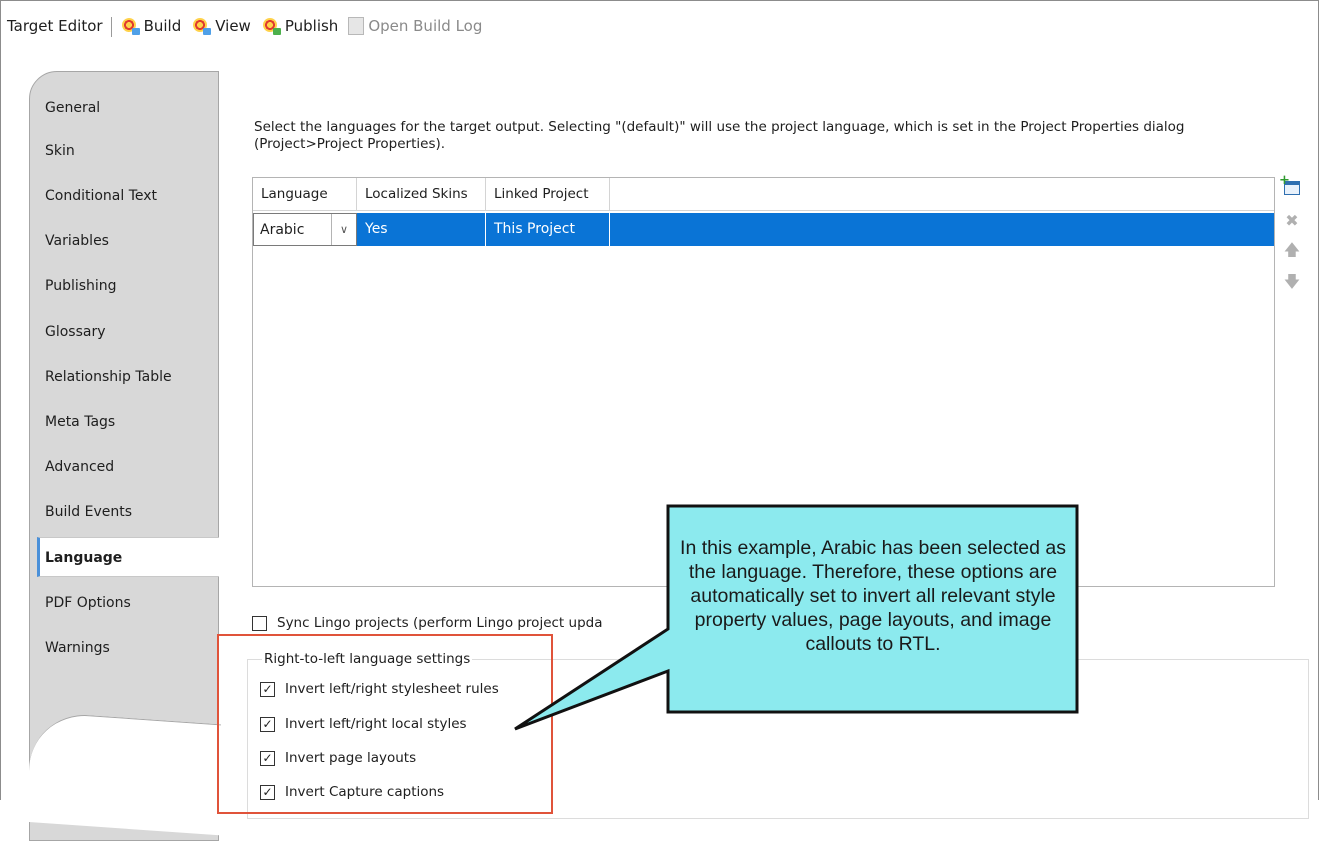 This screenshot has height=841, width=1320. What do you see at coordinates (77, 648) in the screenshot?
I see `sidebar-item-label: Warnings` at bounding box center [77, 648].